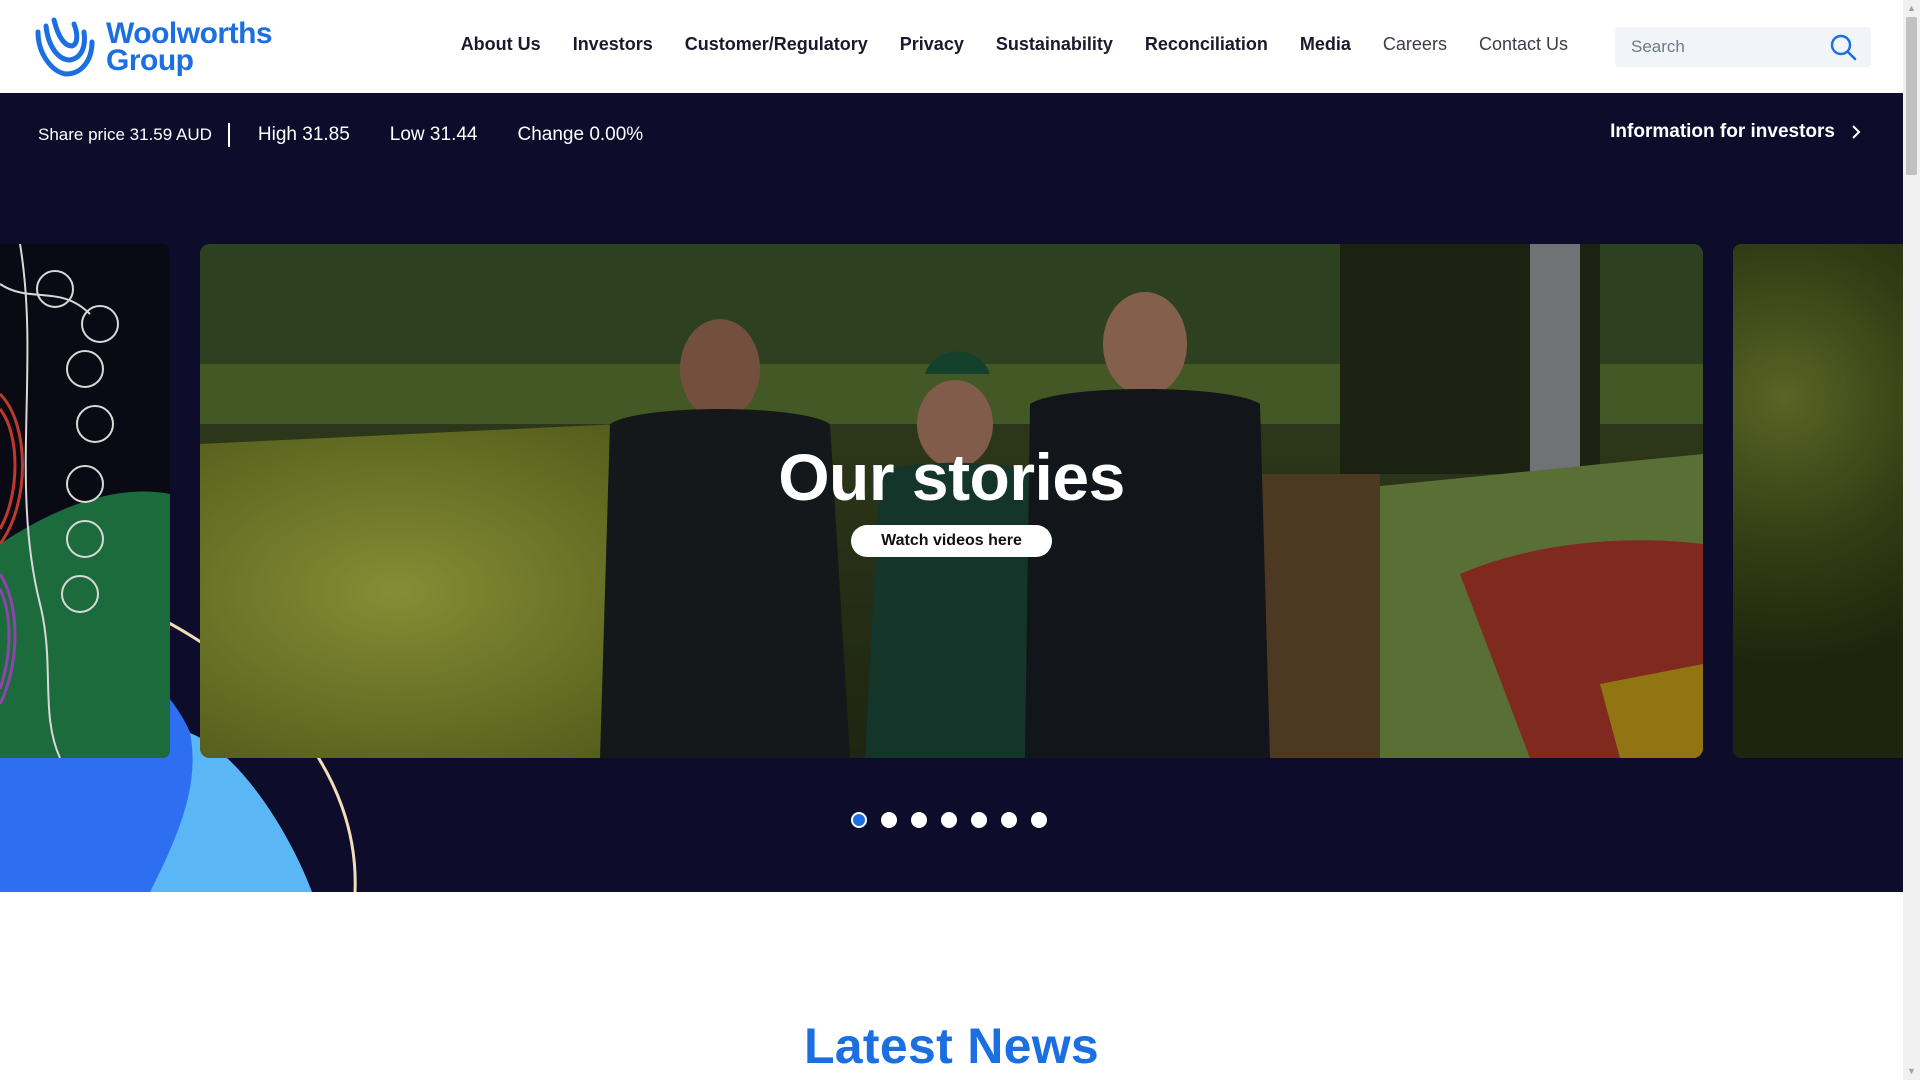 The image size is (1920, 1080). I want to click on information-for-investors-link: Information for investors, so click(1736, 132).